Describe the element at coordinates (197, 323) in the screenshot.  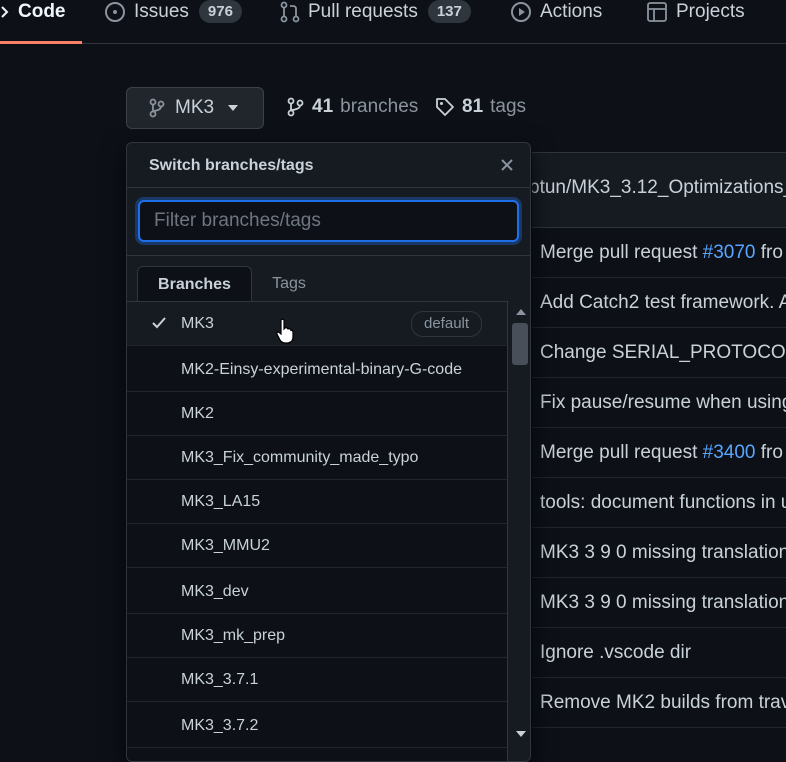
I see `branch-item-label: MK3` at that location.